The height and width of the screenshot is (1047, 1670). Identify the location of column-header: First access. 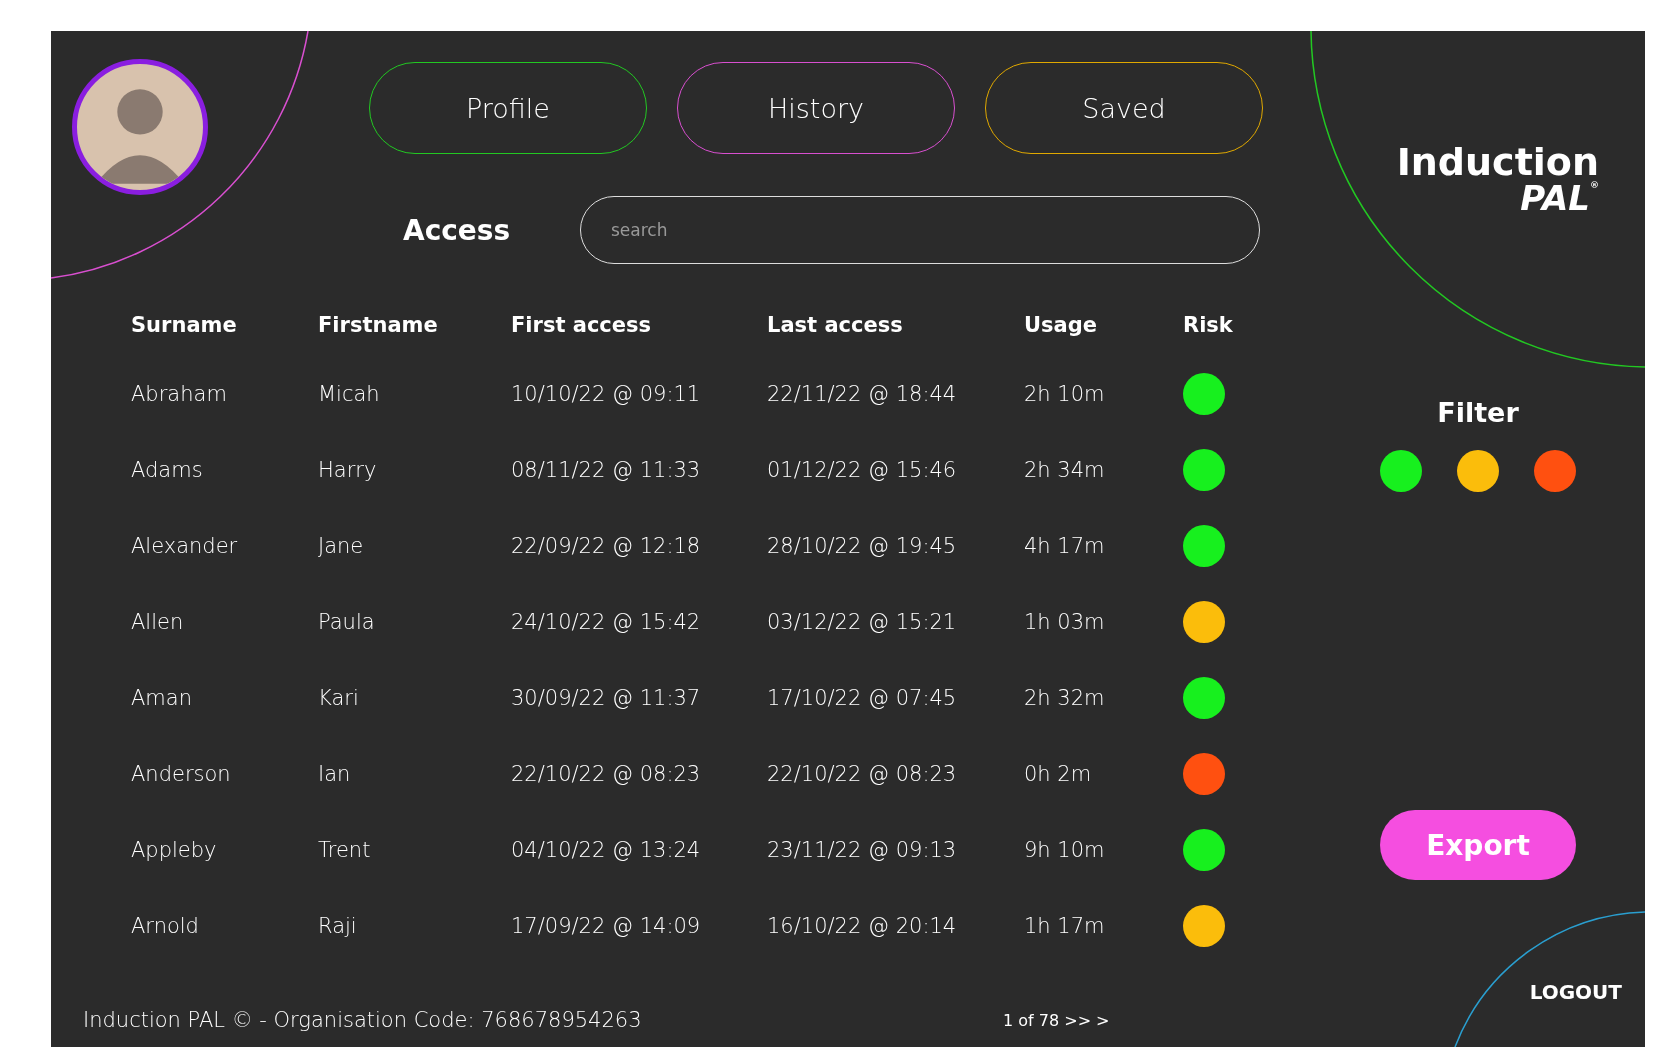
(582, 325).